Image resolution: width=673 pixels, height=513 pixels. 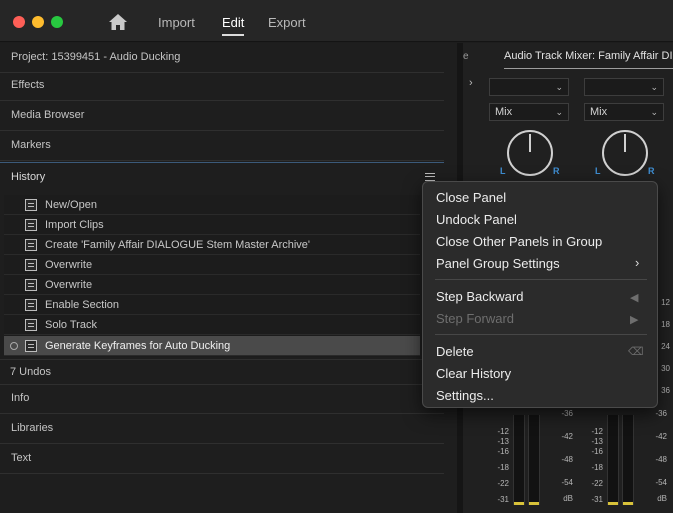 What do you see at coordinates (287, 22) in the screenshot?
I see `nav-export: Export` at bounding box center [287, 22].